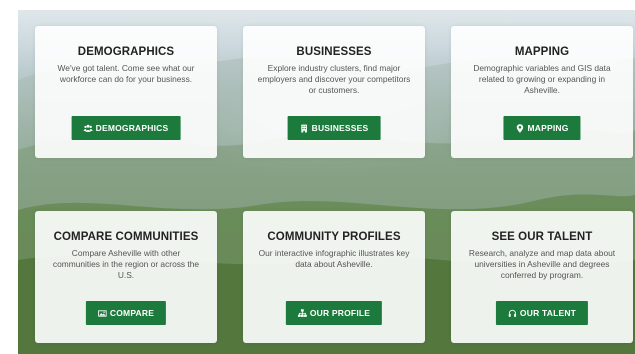  I want to click on button-label: OUR PROFILE, so click(340, 313).